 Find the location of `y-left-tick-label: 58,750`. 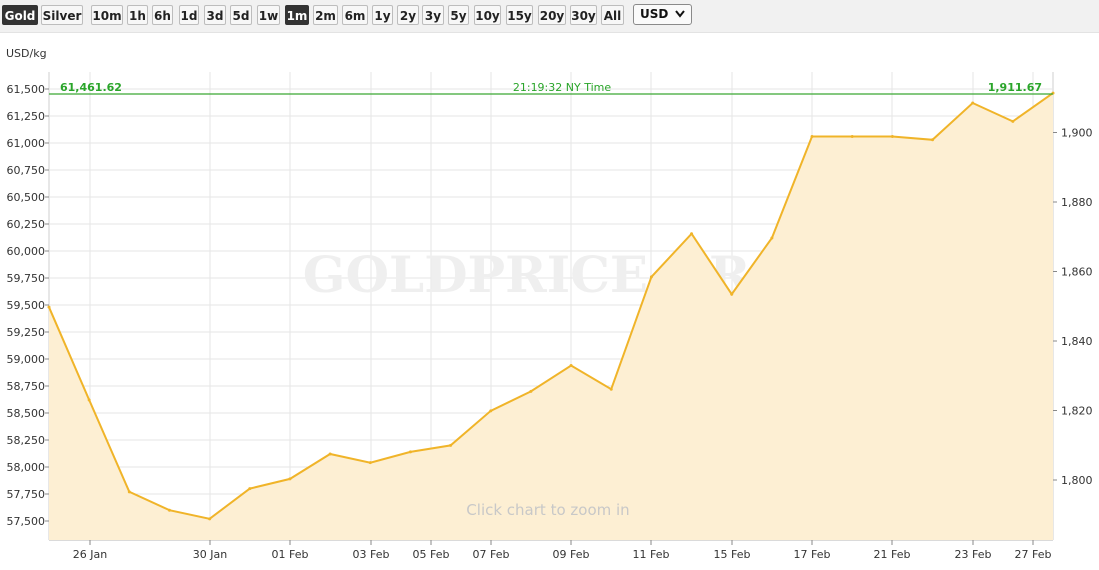

y-left-tick-label: 58,750 is located at coordinates (26, 386).